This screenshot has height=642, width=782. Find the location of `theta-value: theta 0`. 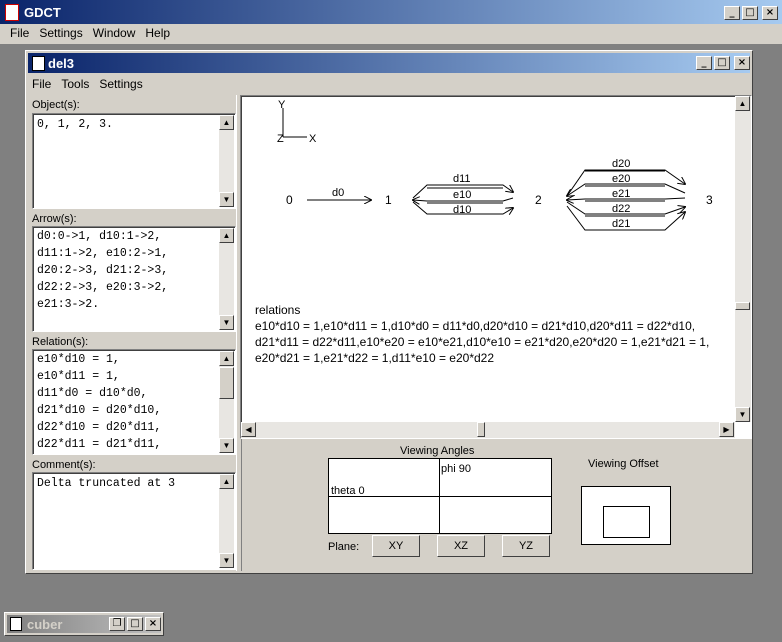

theta-value: theta 0 is located at coordinates (348, 491).